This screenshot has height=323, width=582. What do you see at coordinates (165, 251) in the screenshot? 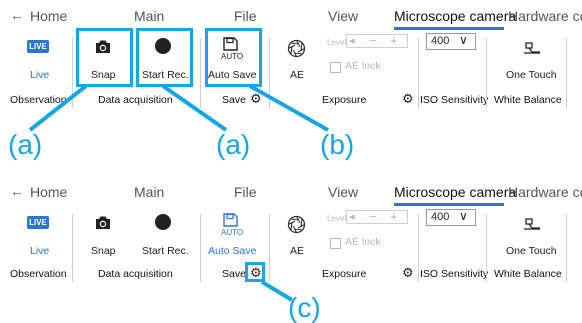
I see `start-rec-label: Start Rec.` at bounding box center [165, 251].